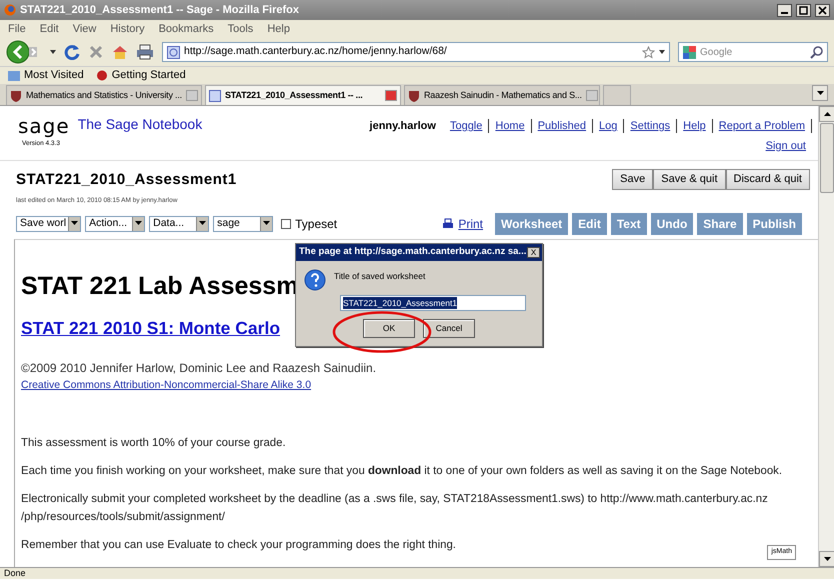 The height and width of the screenshot is (580, 834). What do you see at coordinates (826, 336) in the screenshot?
I see `scrollbar` at bounding box center [826, 336].